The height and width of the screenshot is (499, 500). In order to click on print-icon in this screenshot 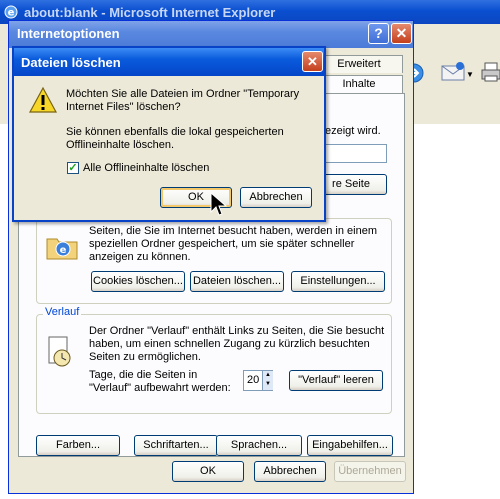, I will do `click(490, 72)`.